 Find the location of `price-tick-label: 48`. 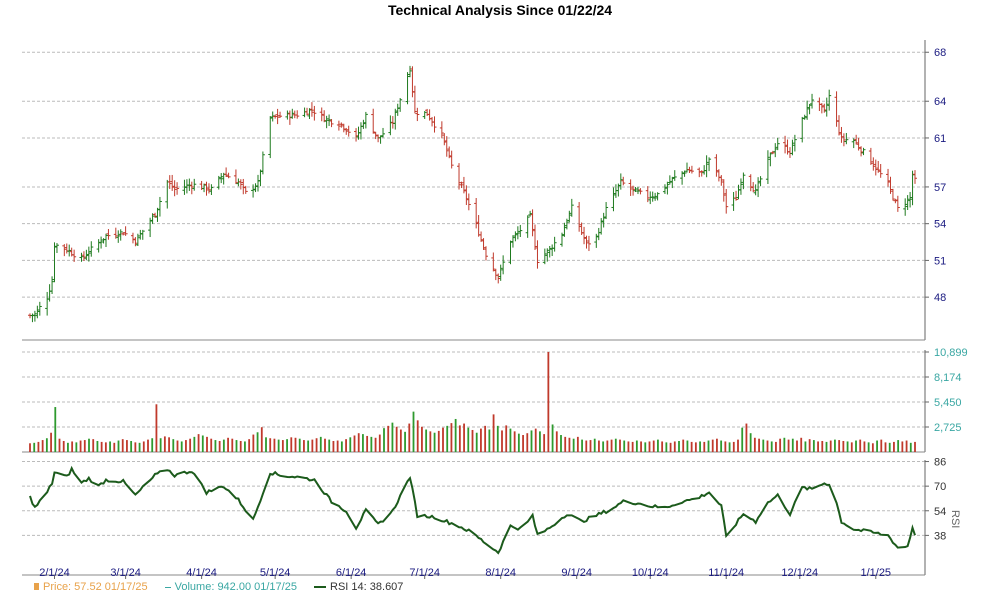

price-tick-label: 48 is located at coordinates (940, 298).